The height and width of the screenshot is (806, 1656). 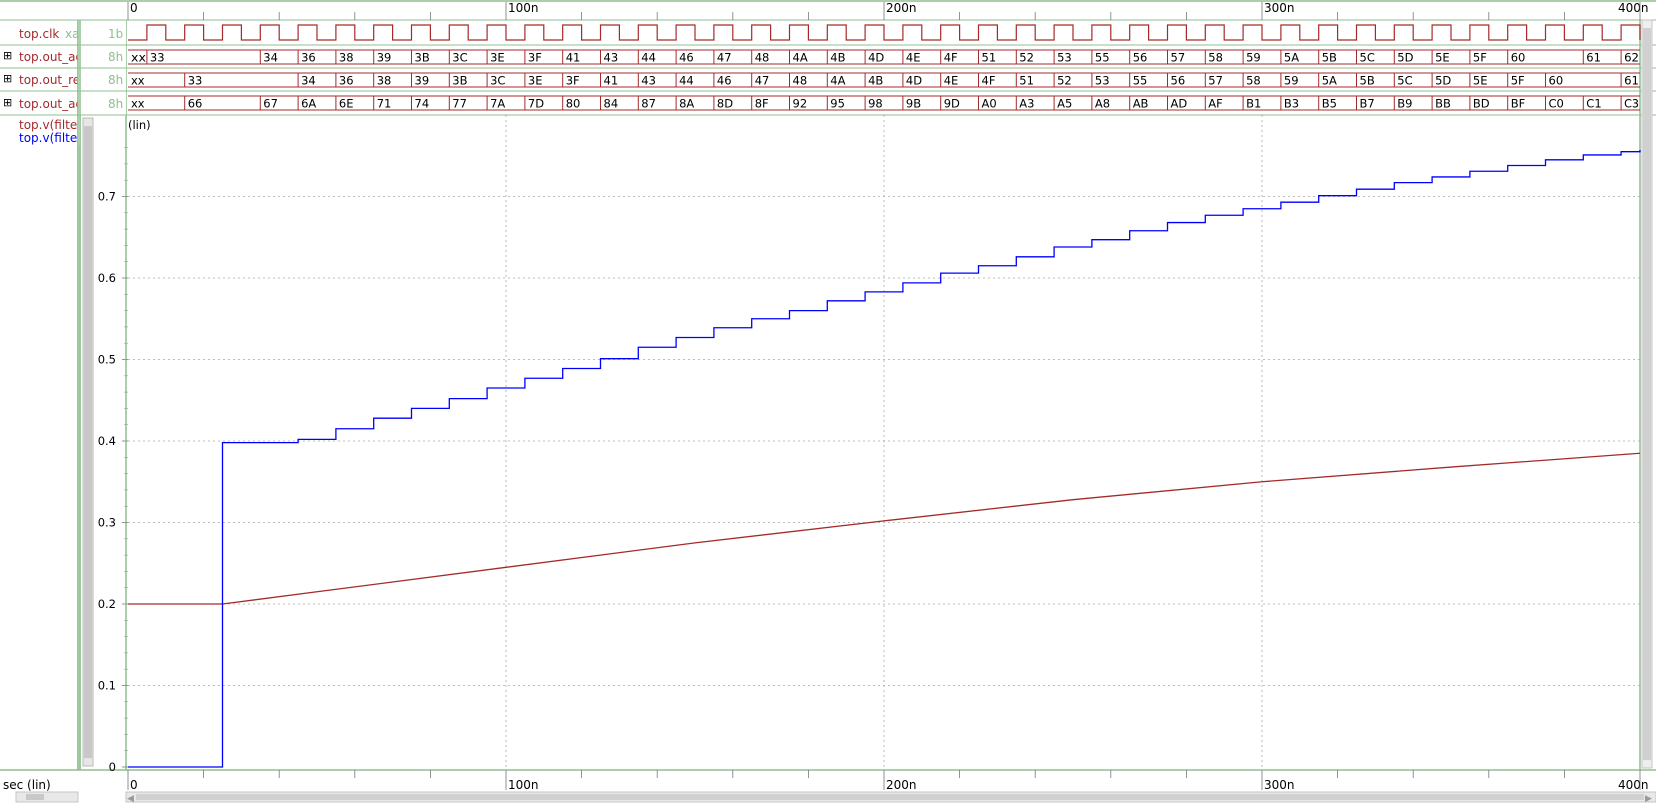 What do you see at coordinates (422, 58) in the screenshot?
I see `bus-value: 3B` at bounding box center [422, 58].